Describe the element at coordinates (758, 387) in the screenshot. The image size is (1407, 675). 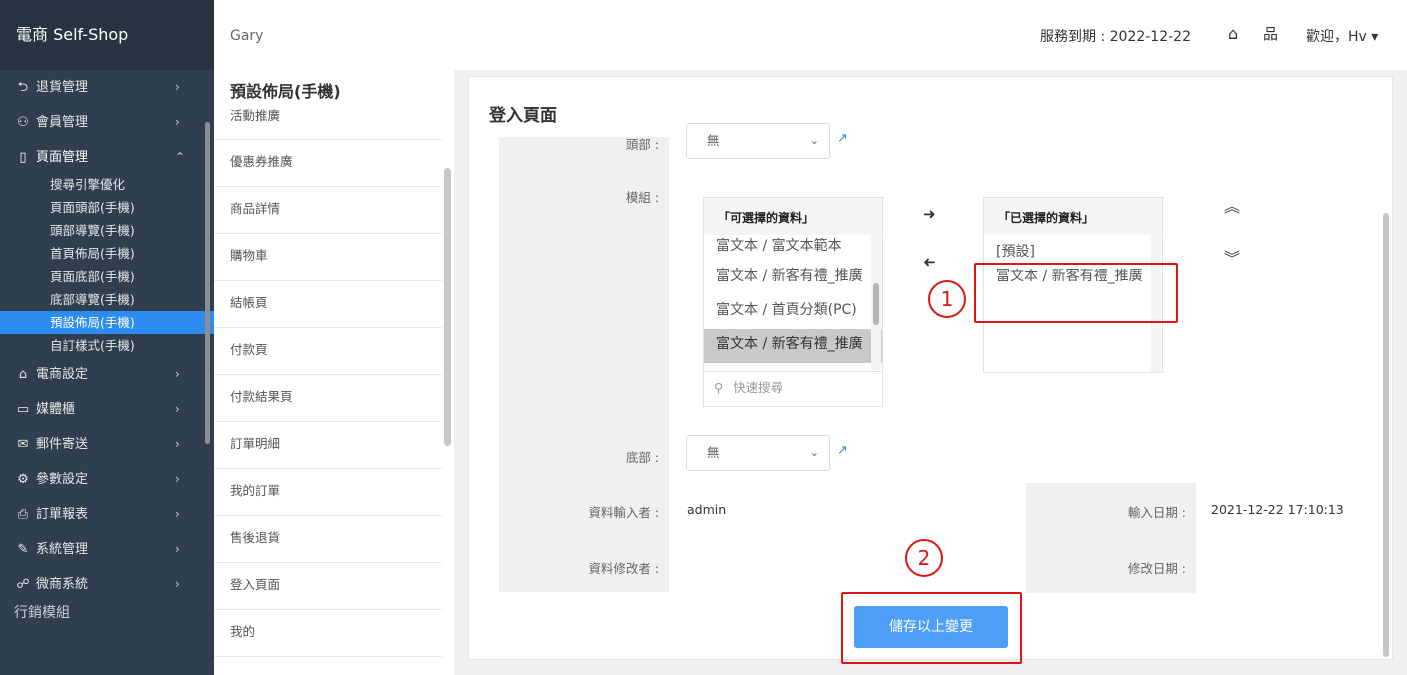
I see `search-placeholder: 快速搜尋` at that location.